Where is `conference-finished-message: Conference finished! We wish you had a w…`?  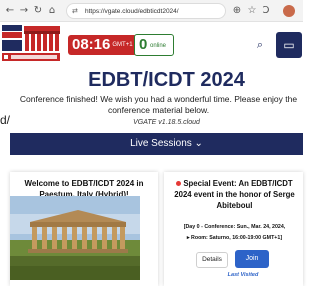 conference-finished-message: Conference finished! We wish you had a w… is located at coordinates (158, 104).